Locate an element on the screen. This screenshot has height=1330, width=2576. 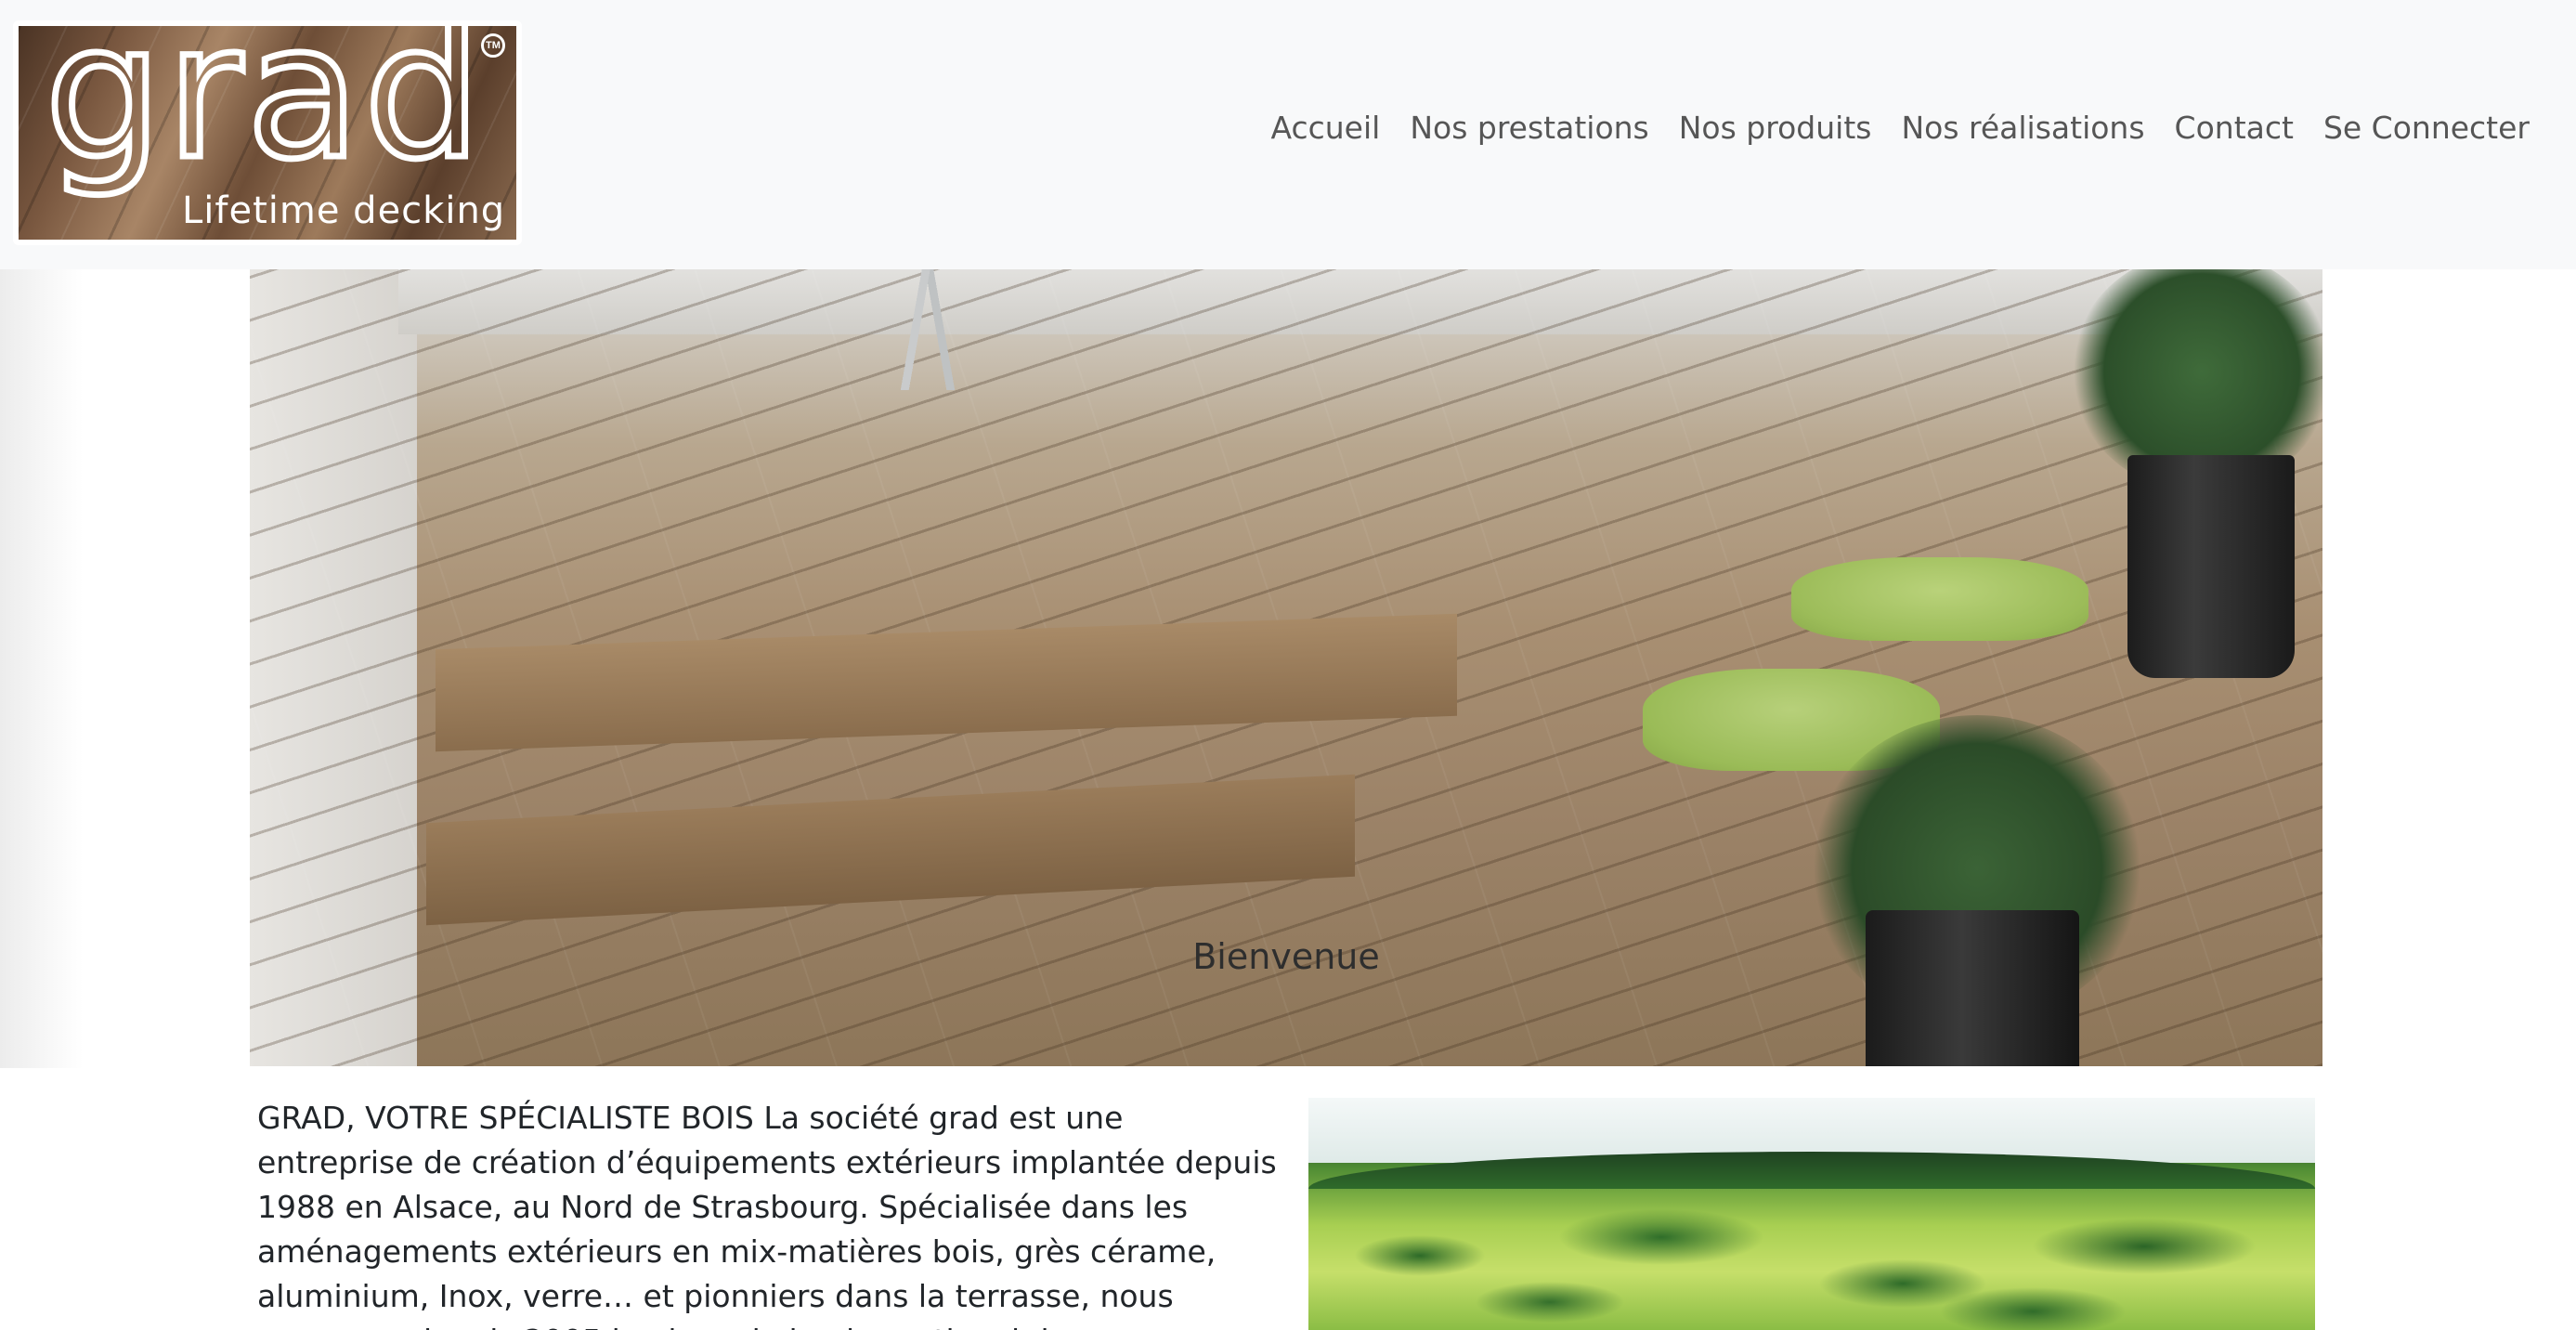
logo-wordmark: grad is located at coordinates (264, 110).